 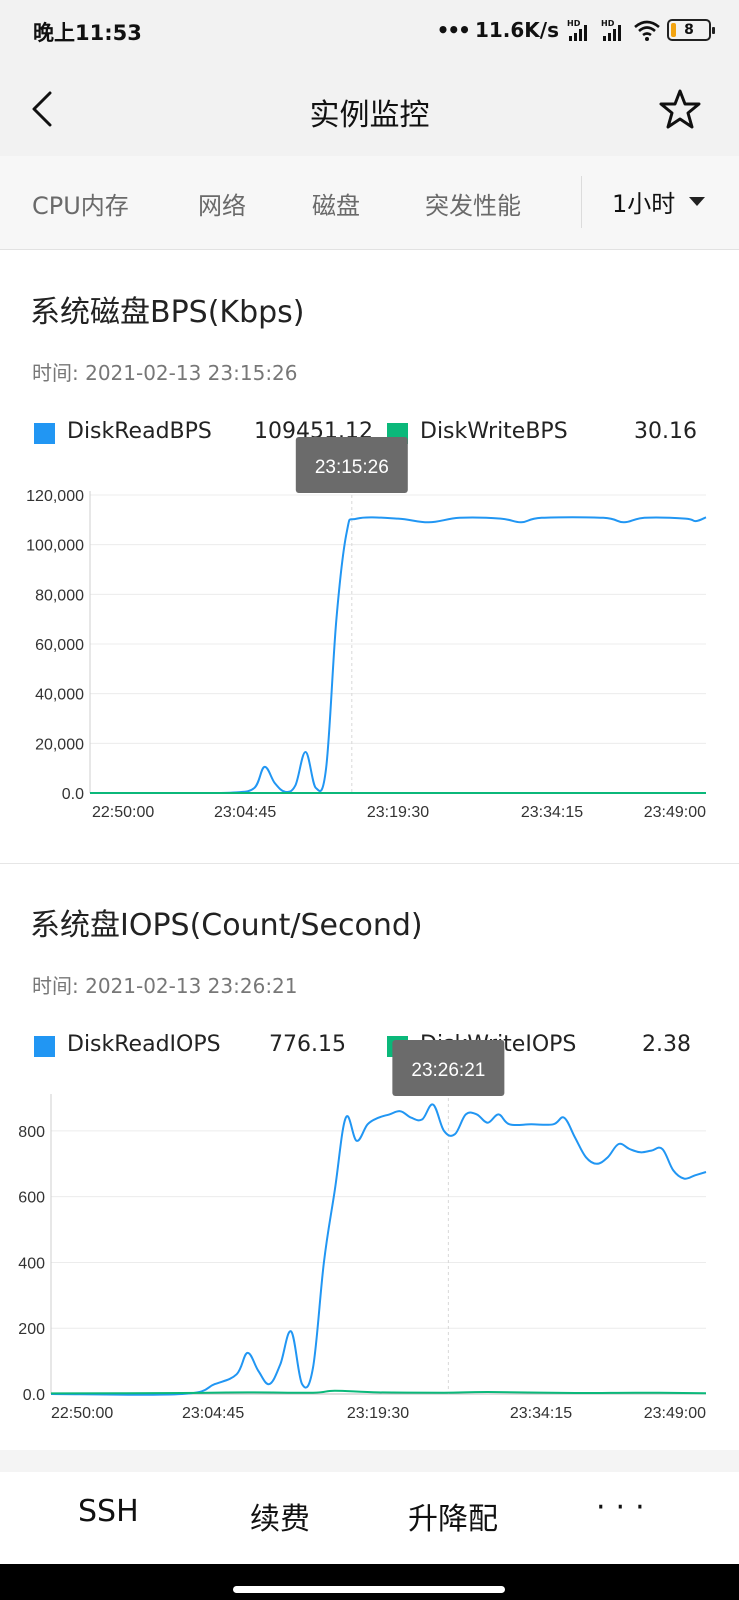 I want to click on system-nav-bar, so click(x=369, y=1582).